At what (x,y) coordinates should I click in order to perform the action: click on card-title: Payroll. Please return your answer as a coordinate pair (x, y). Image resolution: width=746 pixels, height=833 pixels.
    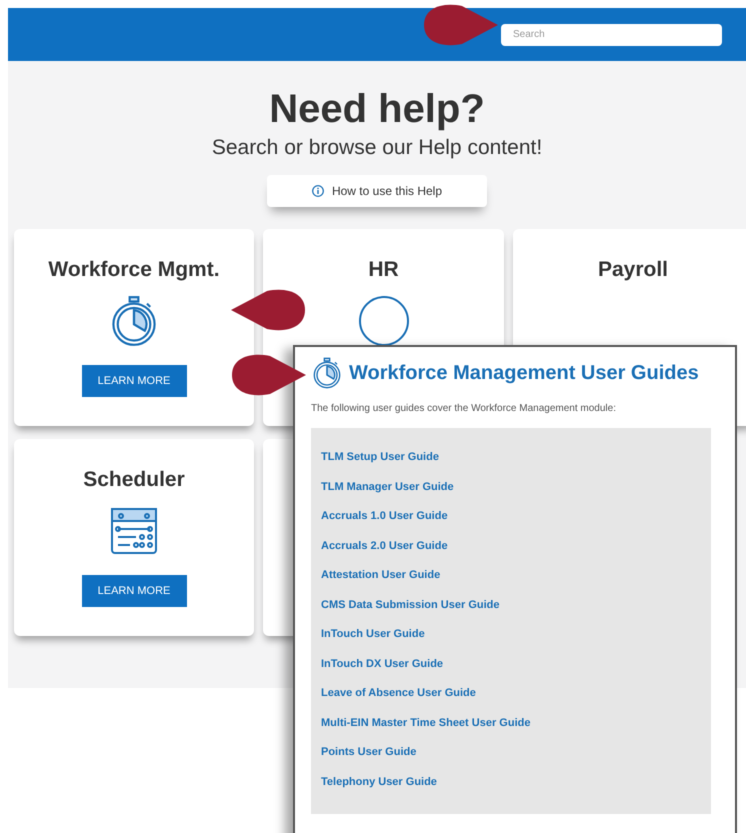
    Looking at the image, I should click on (633, 270).